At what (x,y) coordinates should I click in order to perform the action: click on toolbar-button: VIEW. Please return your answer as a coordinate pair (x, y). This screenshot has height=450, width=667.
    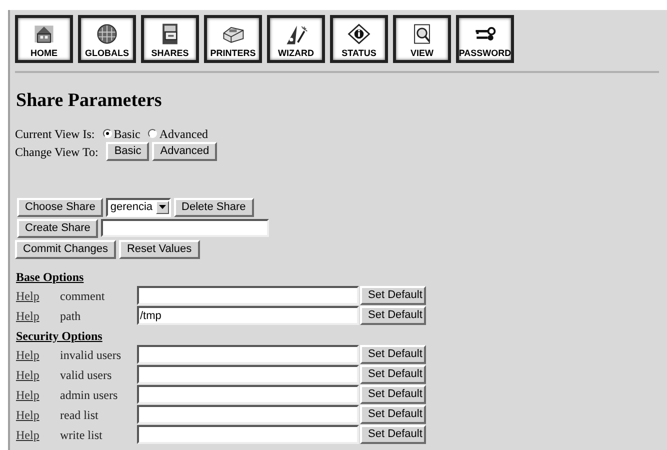
    Looking at the image, I should click on (422, 39).